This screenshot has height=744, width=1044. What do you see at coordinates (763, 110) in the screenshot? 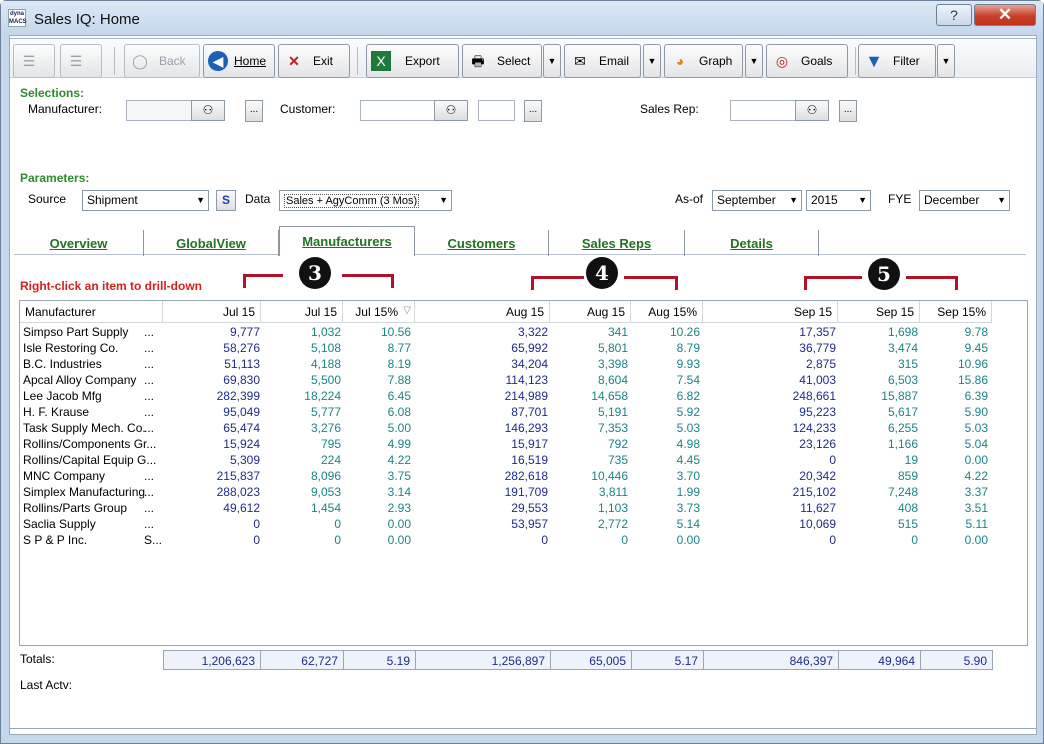
I see `sales-rep-input` at bounding box center [763, 110].